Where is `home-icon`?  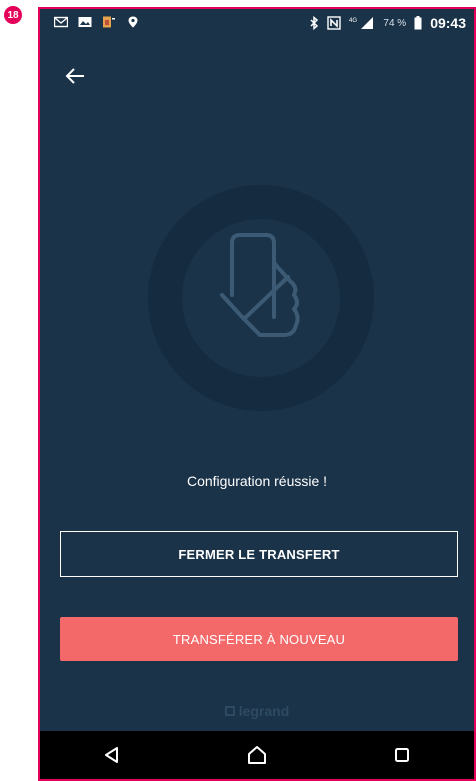 home-icon is located at coordinates (256, 755).